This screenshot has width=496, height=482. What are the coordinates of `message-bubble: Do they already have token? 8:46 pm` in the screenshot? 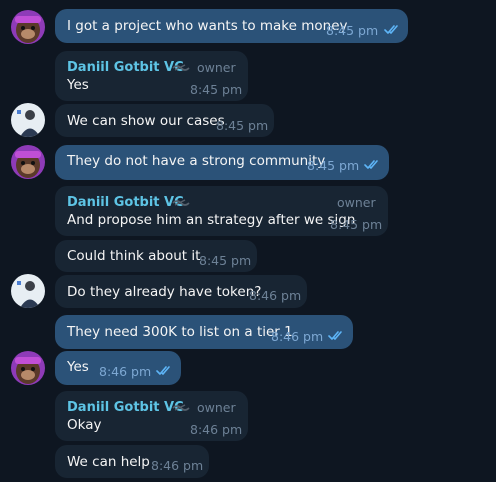 It's located at (181, 291).